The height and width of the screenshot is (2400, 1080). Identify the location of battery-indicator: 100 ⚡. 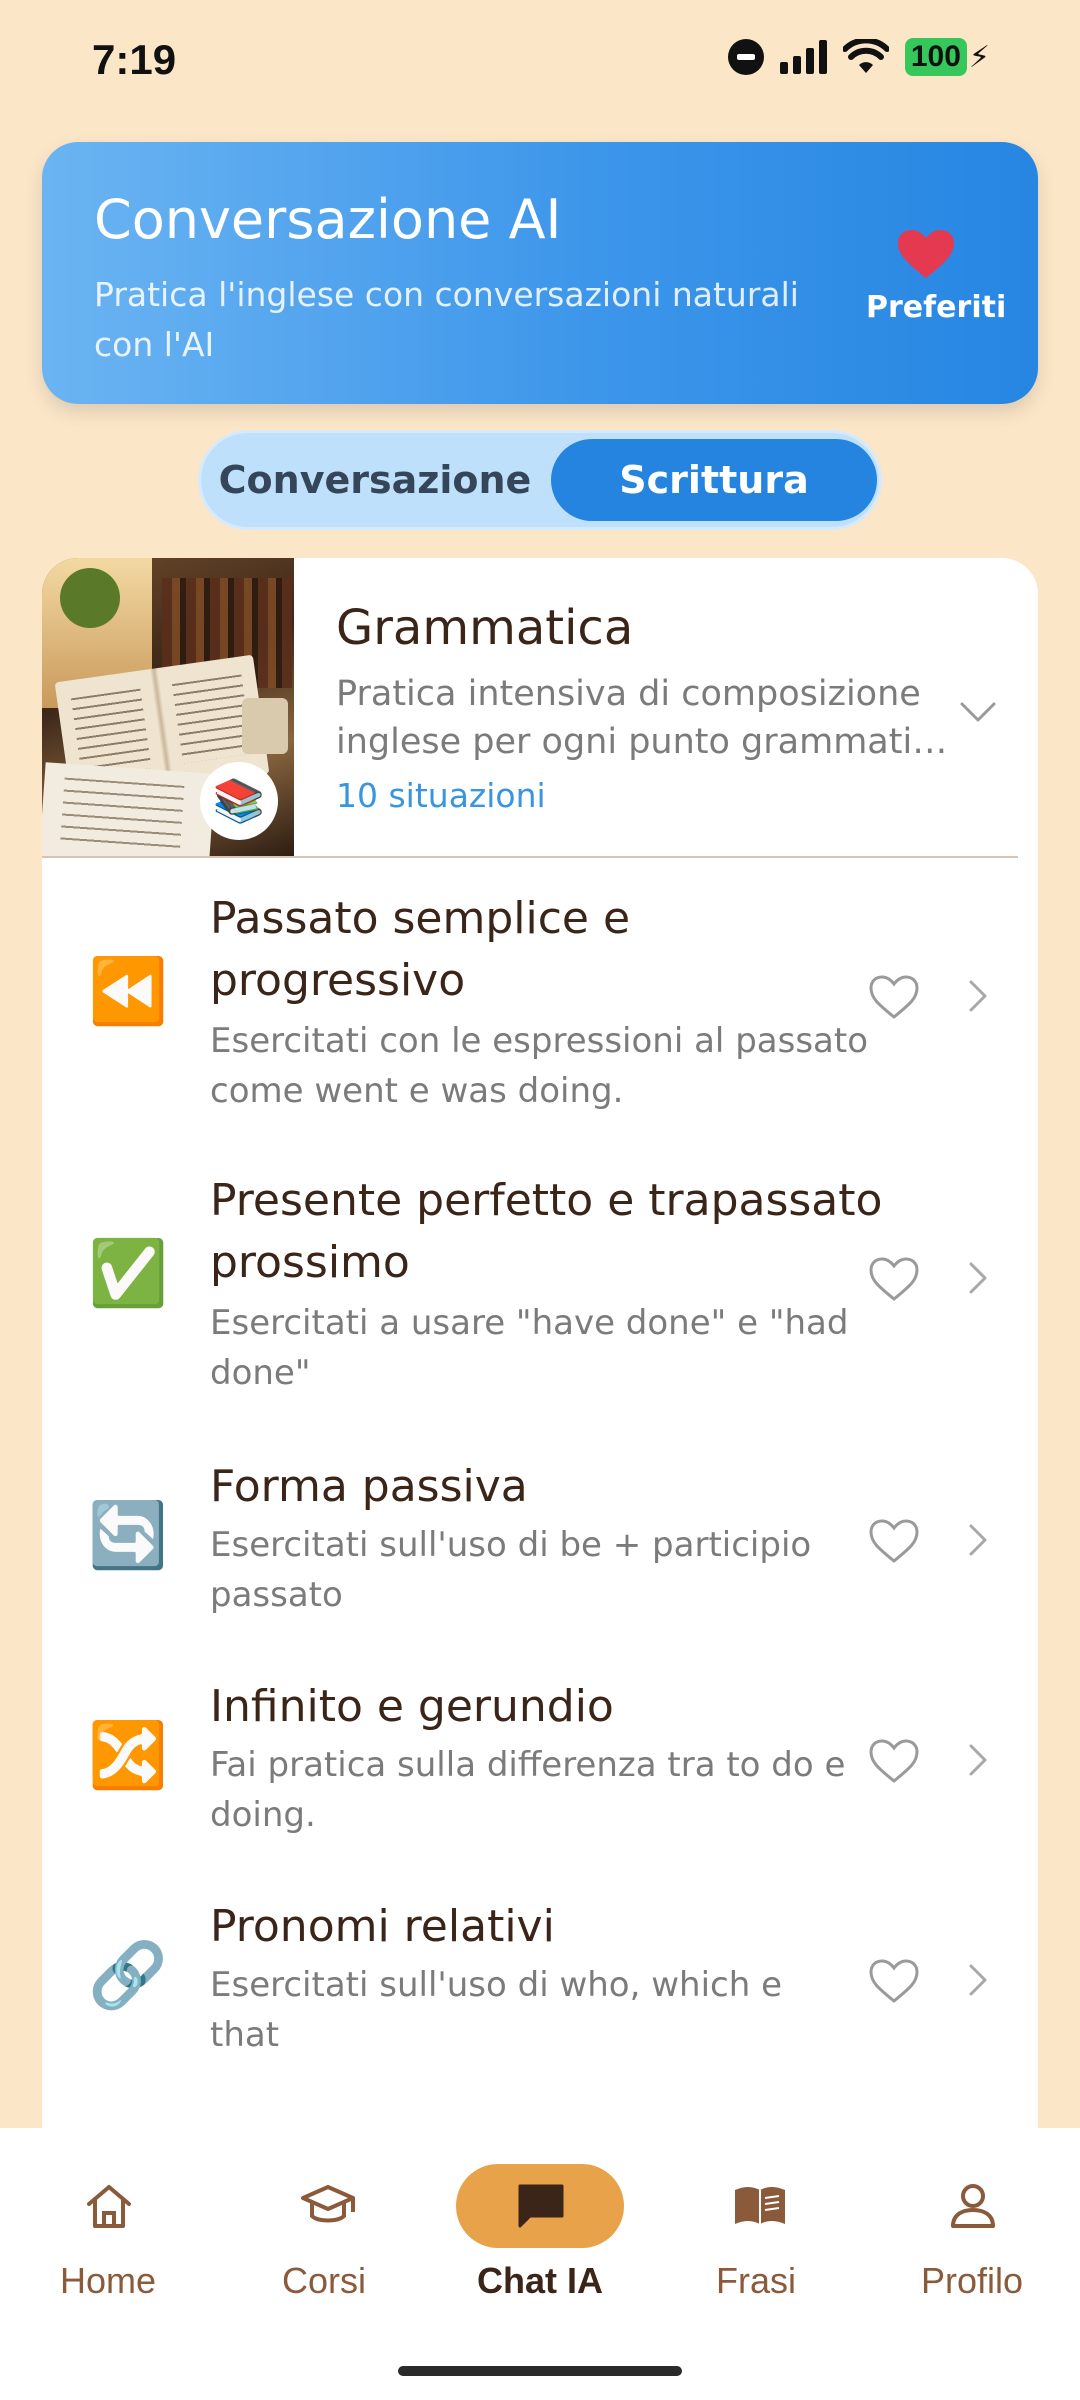
(947, 57).